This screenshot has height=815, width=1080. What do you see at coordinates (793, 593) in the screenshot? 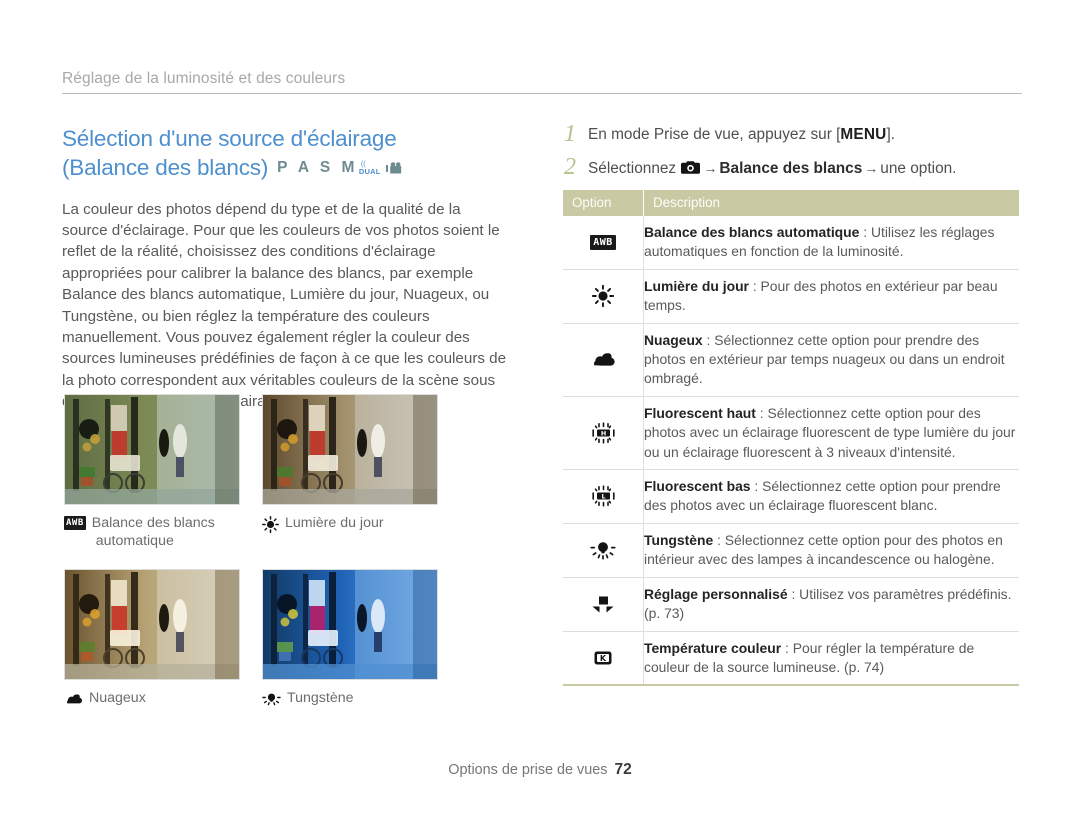
I see `row-sep-custom: :` at bounding box center [793, 593].